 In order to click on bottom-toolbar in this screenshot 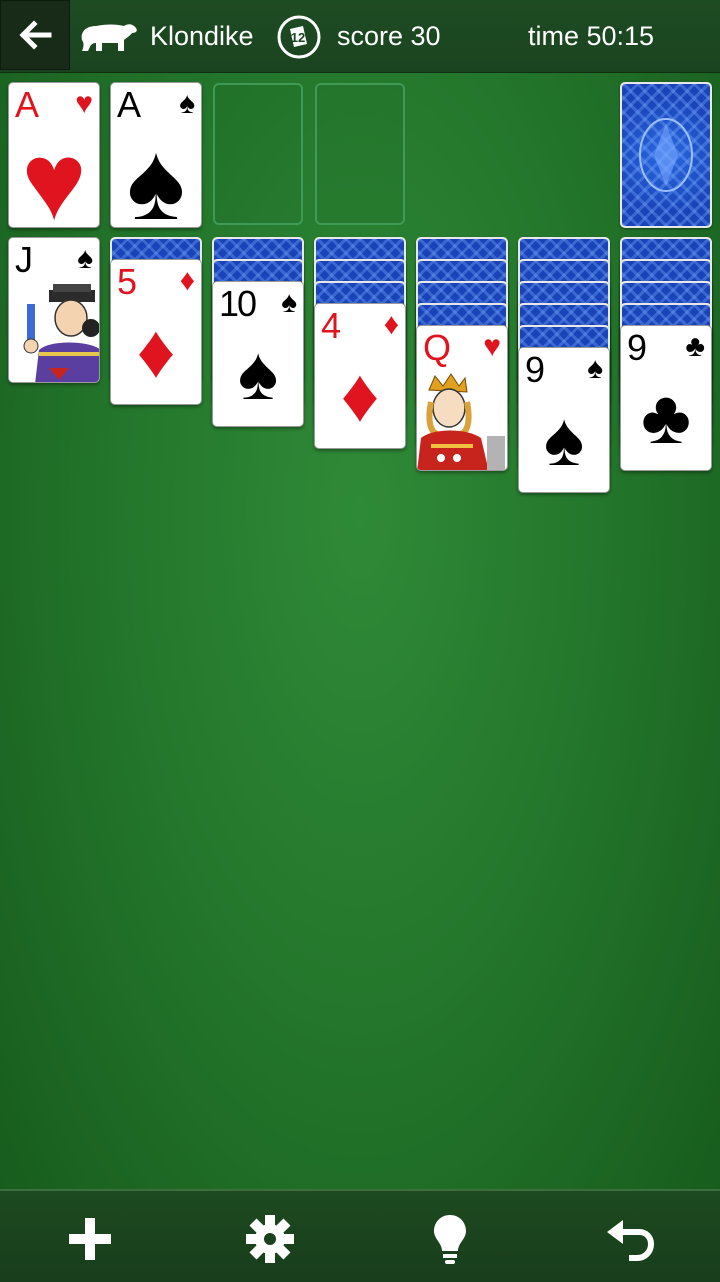, I will do `click(360, 1235)`.